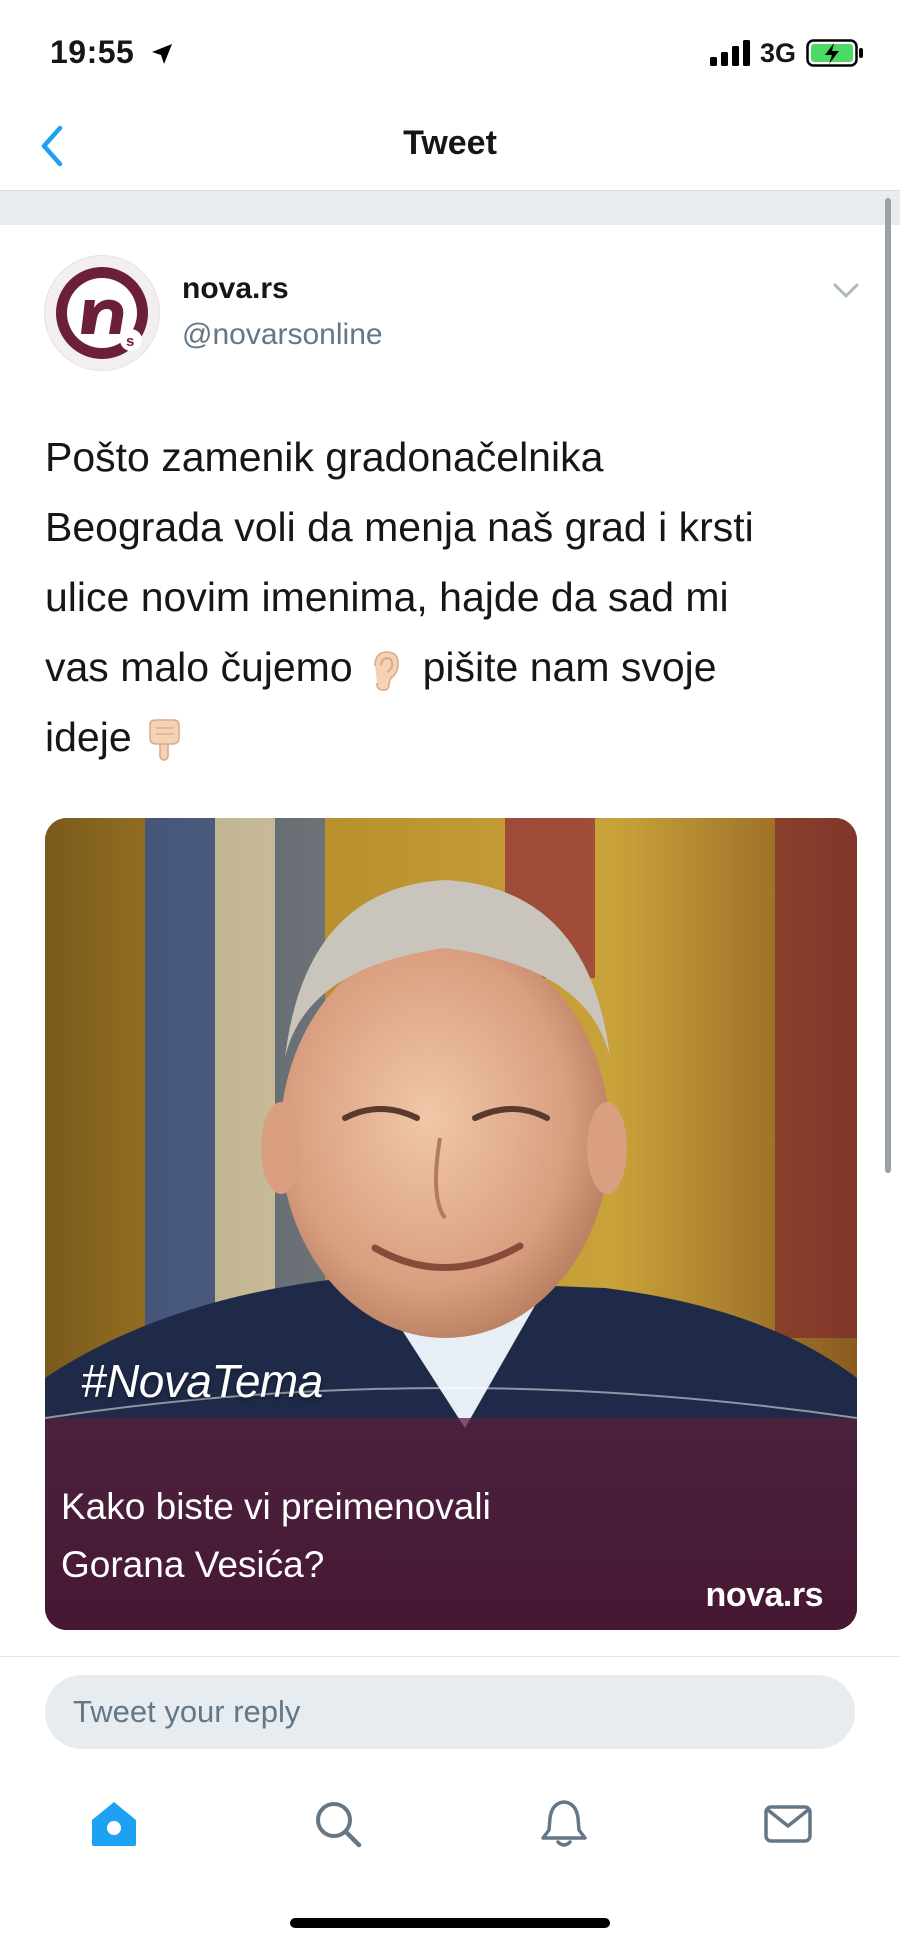  Describe the element at coordinates (778, 53) in the screenshot. I see `network-type-label: 3G` at that location.